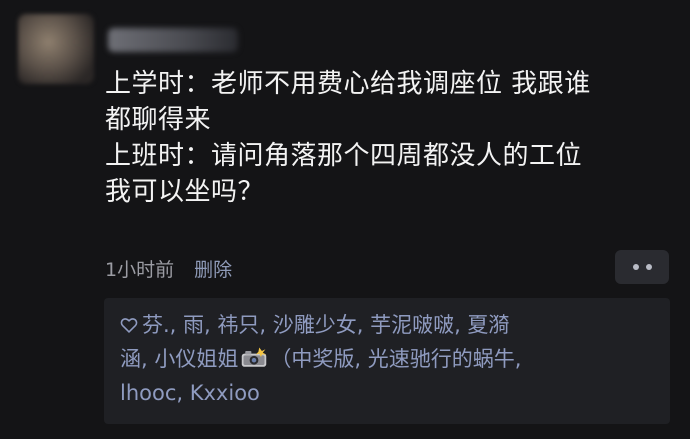  What do you see at coordinates (348, 84) in the screenshot?
I see `post-text-line: 上学时：老师不用费心给我调座位 我跟谁` at bounding box center [348, 84].